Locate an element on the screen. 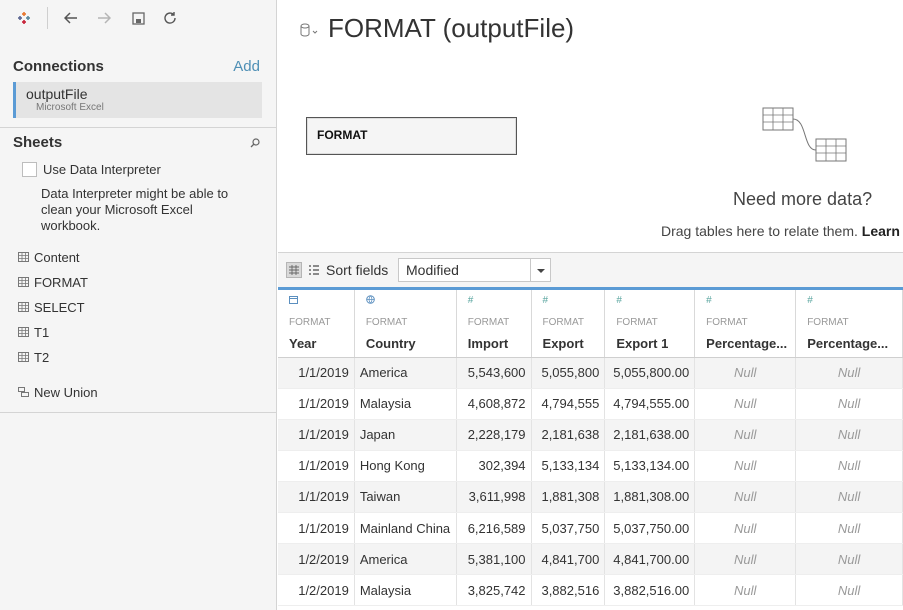 Image resolution: width=903 pixels, height=610 pixels. sheet-item-t1: T1 is located at coordinates (138, 334).